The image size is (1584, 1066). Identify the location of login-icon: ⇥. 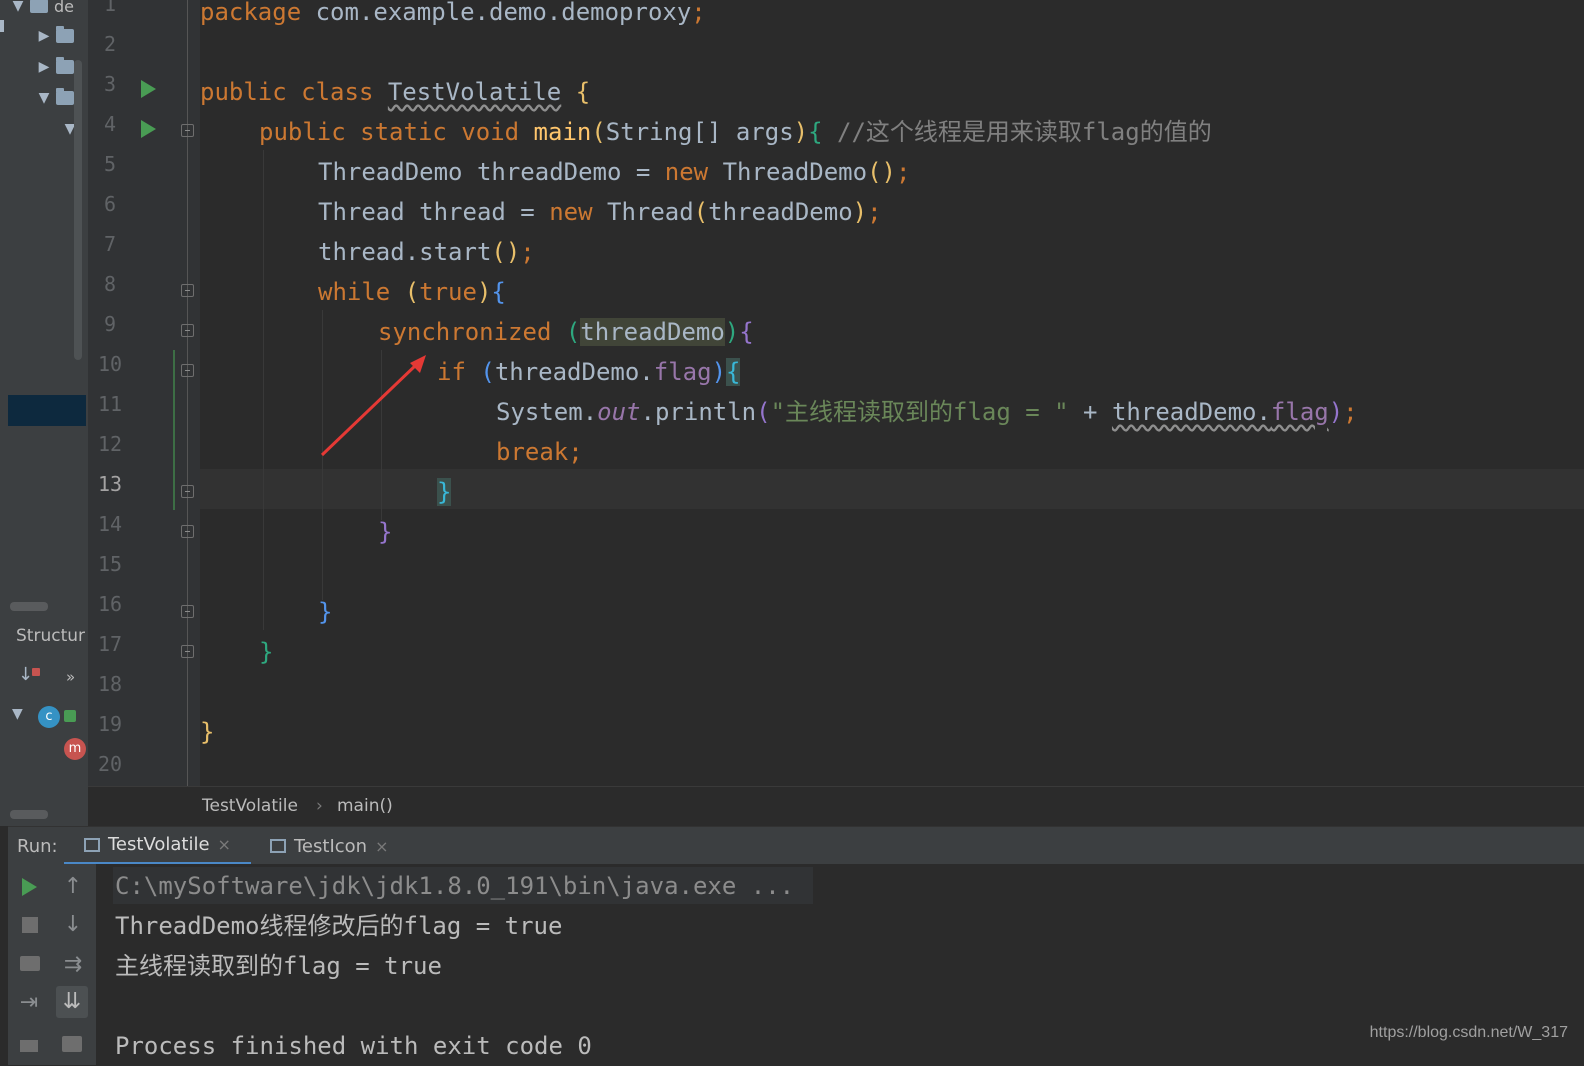
(29, 1002).